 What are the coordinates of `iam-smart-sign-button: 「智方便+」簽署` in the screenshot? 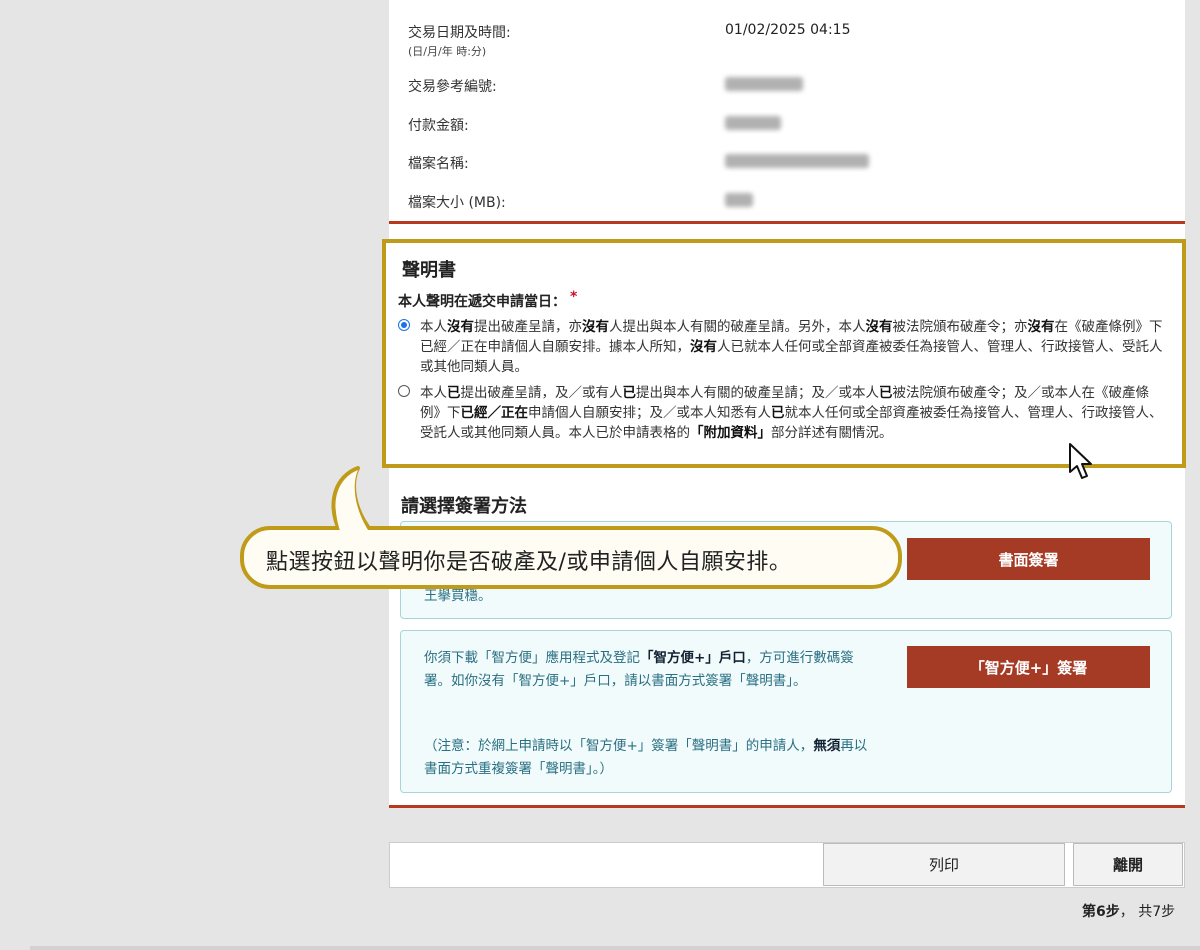 It's located at (1028, 667).